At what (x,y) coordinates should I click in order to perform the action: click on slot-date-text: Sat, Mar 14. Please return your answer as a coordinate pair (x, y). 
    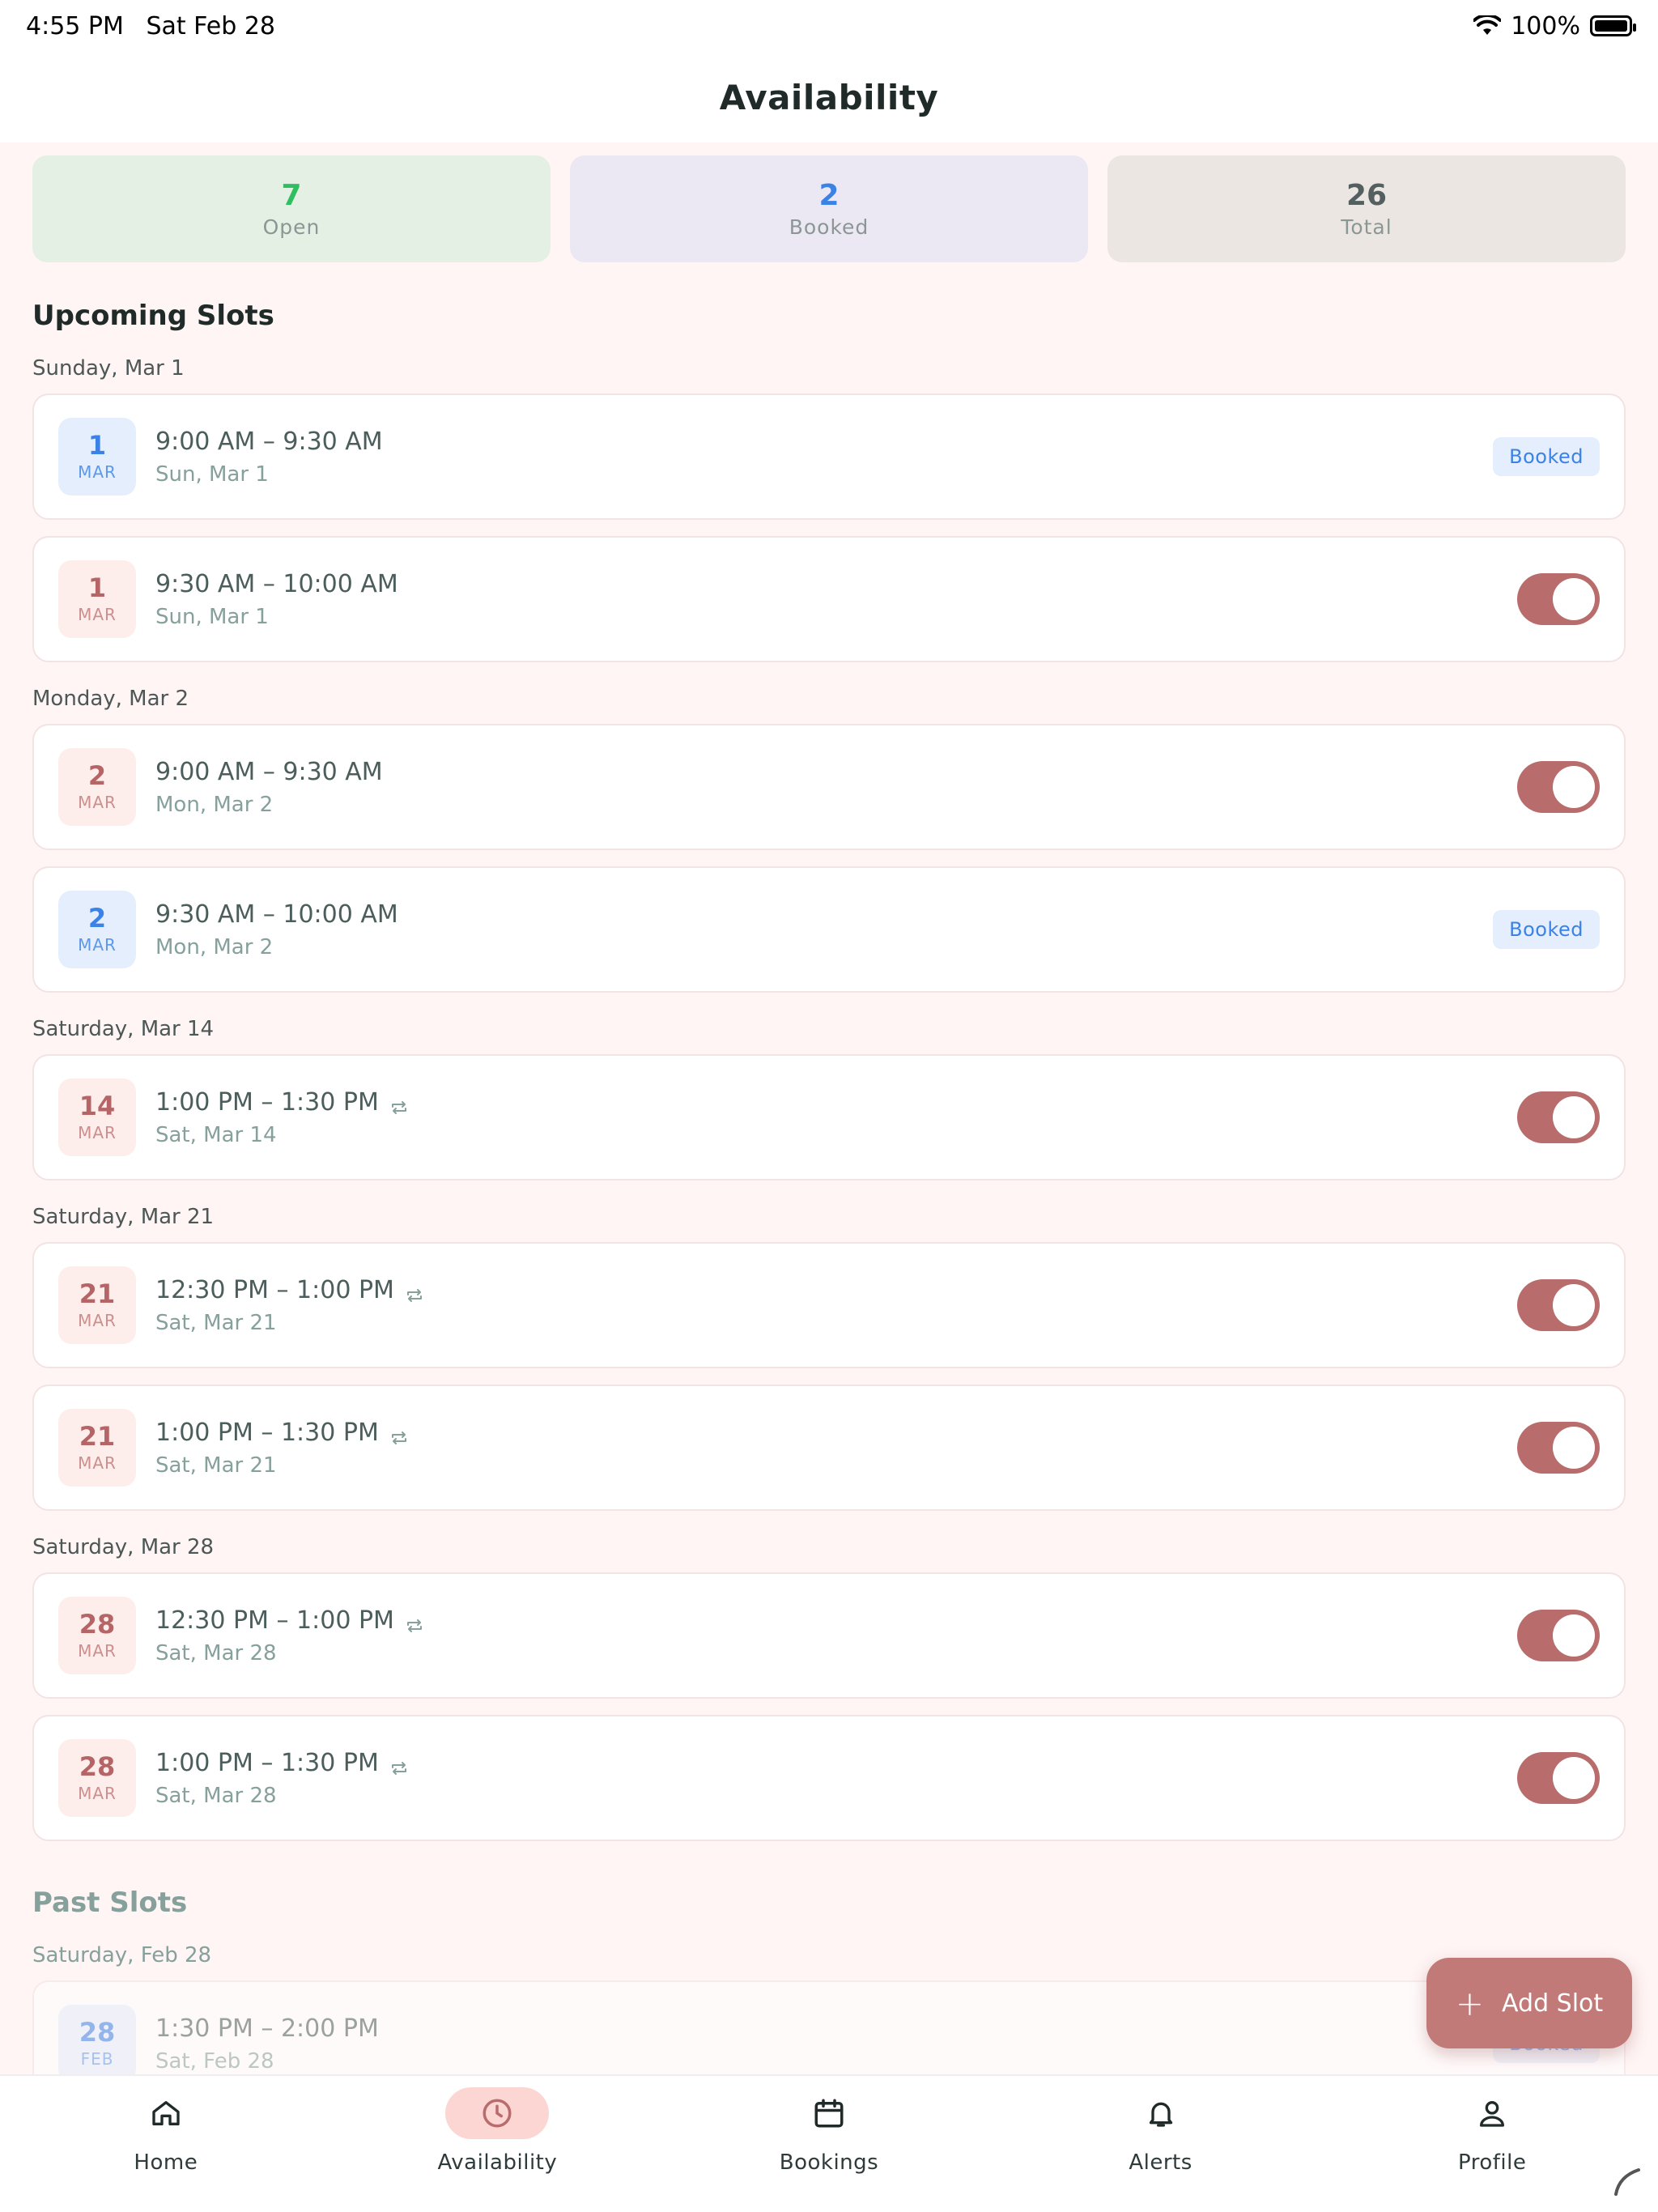
    Looking at the image, I should click on (216, 1135).